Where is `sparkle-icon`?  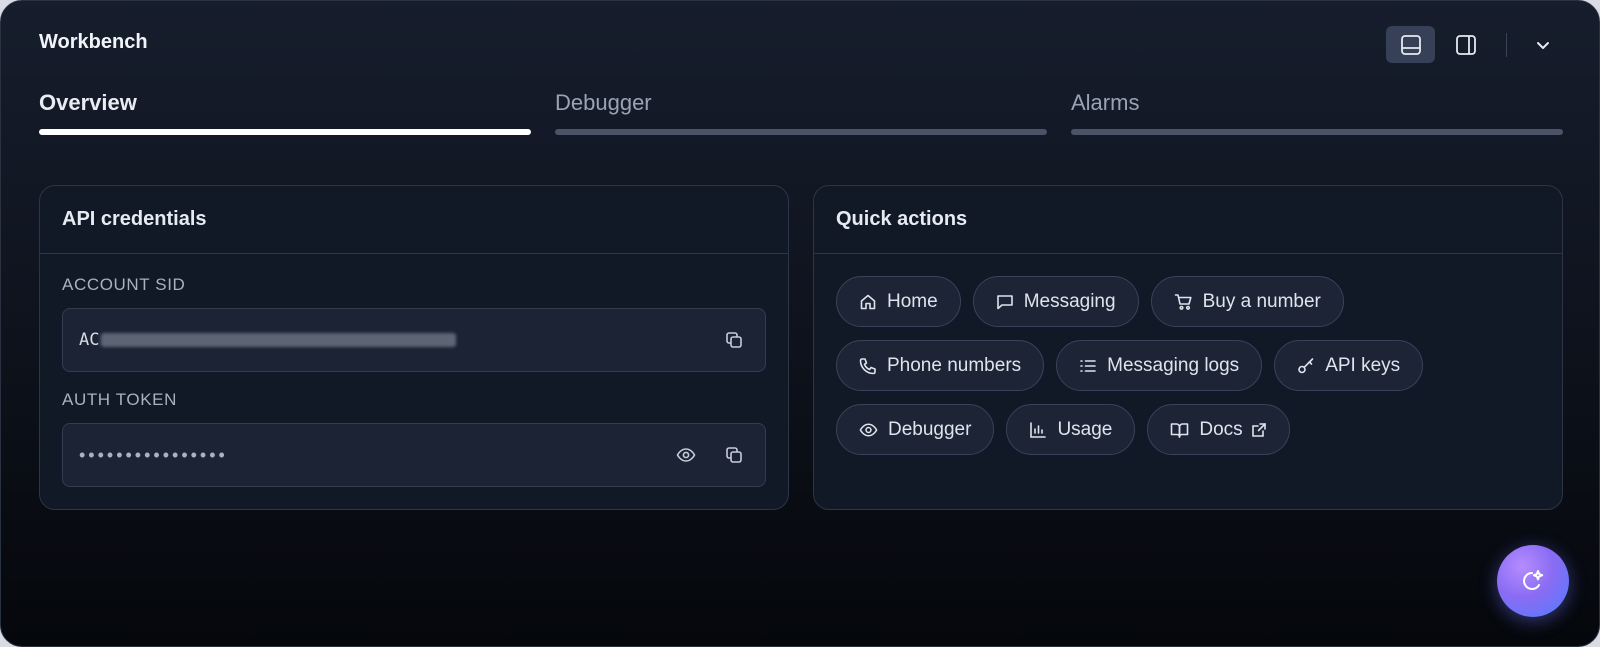 sparkle-icon is located at coordinates (1533, 580).